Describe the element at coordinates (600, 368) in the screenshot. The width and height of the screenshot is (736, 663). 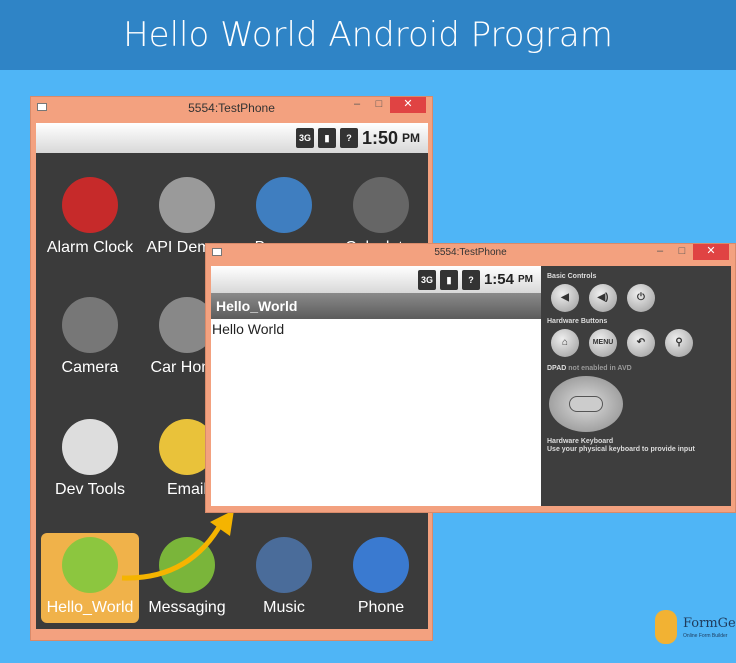
I see `dpad-note: not enabled in AVD` at that location.